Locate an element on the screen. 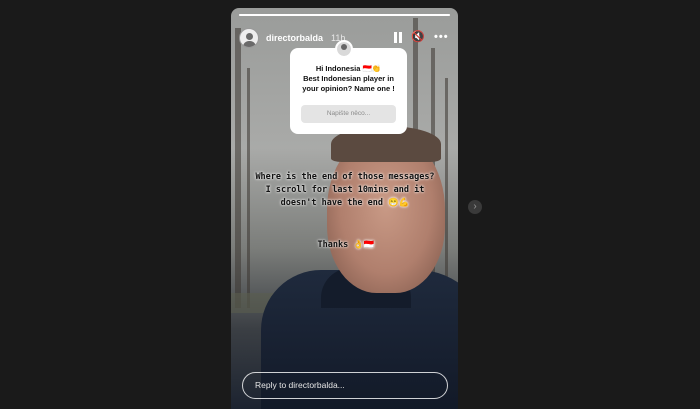  more-options-icon: ••• is located at coordinates (441, 37).